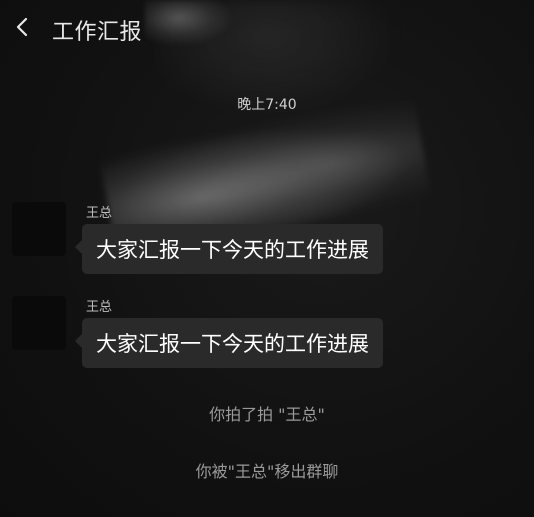 The width and height of the screenshot is (534, 517). I want to click on system-message-pat: 你拍了拍 "王总", so click(267, 414).